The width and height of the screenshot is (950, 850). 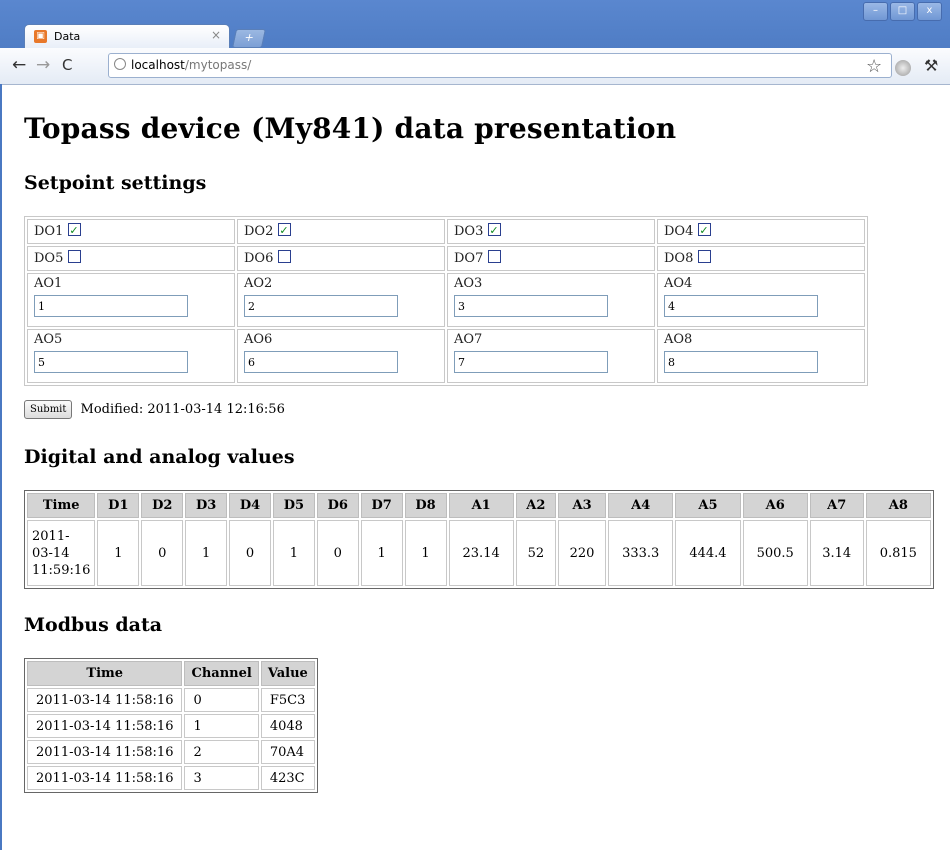 I want to click on values-column-header: D3, so click(x=206, y=505).